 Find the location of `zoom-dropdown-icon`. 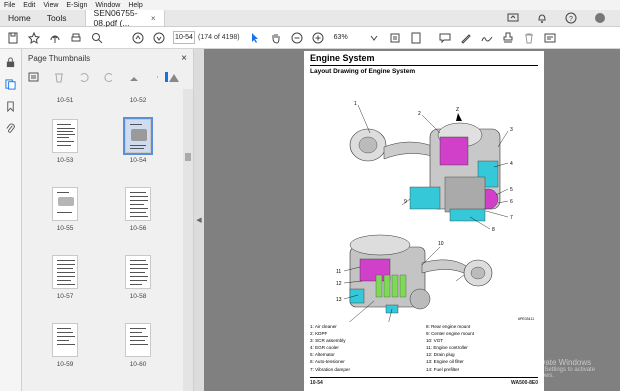

zoom-dropdown-icon is located at coordinates (374, 38).